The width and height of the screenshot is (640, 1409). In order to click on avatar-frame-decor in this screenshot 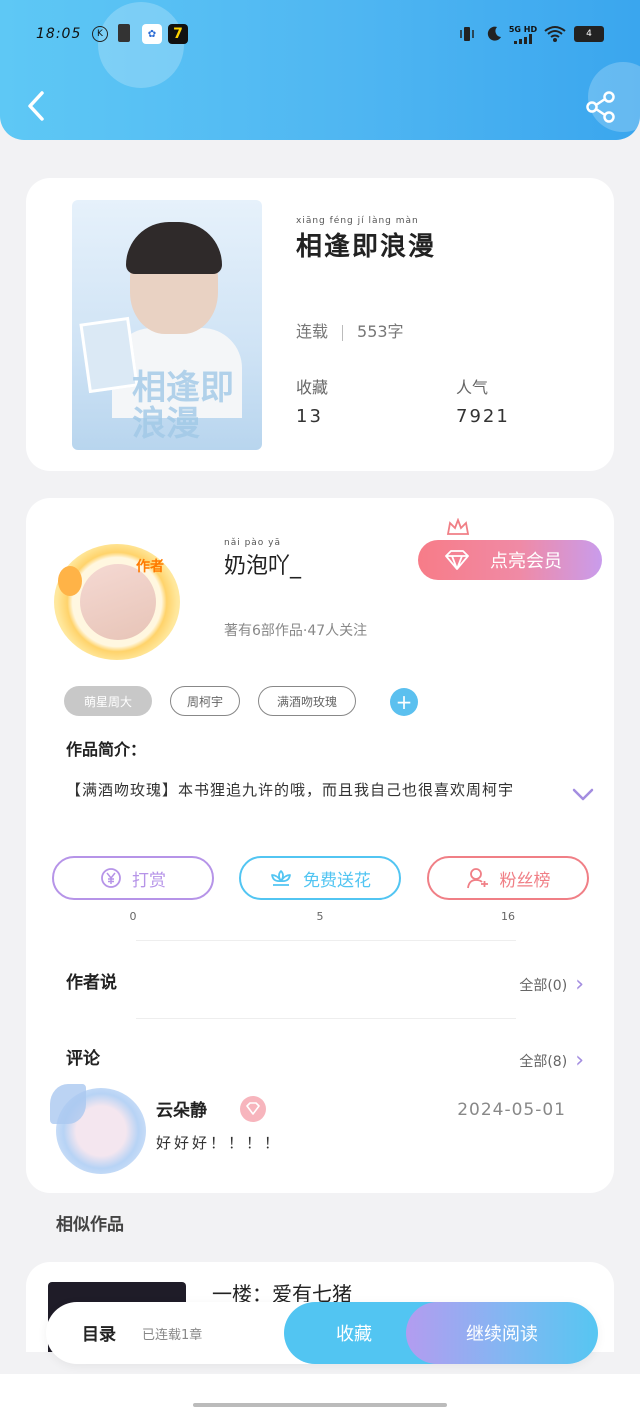, I will do `click(68, 1104)`.